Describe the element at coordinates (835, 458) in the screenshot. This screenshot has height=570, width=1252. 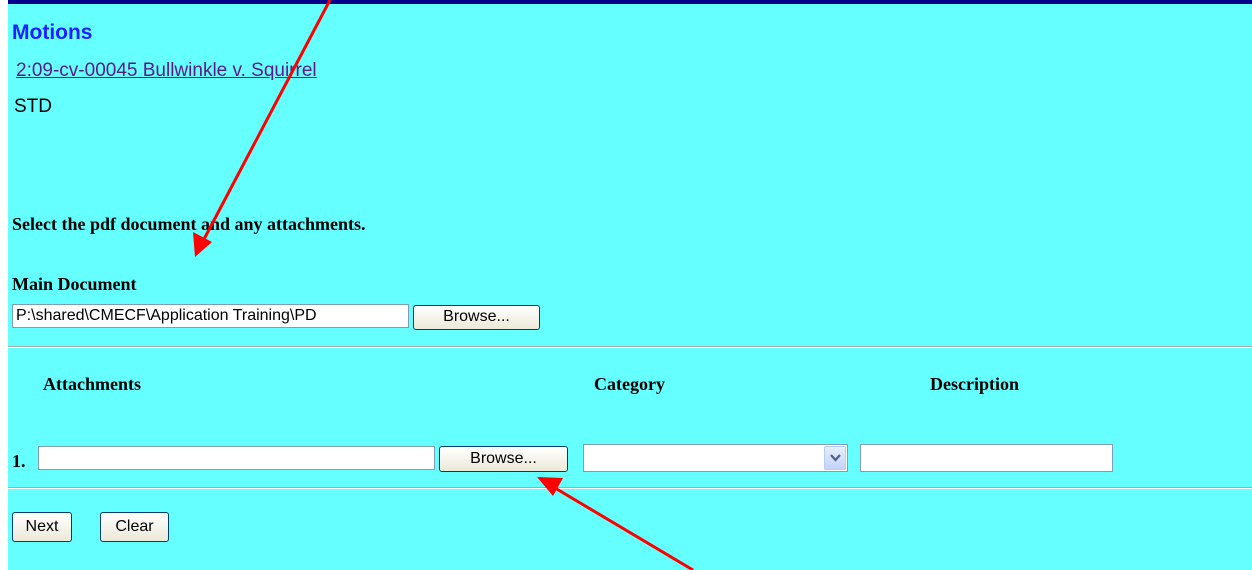
I see `dropdown-chevron-icon` at that location.